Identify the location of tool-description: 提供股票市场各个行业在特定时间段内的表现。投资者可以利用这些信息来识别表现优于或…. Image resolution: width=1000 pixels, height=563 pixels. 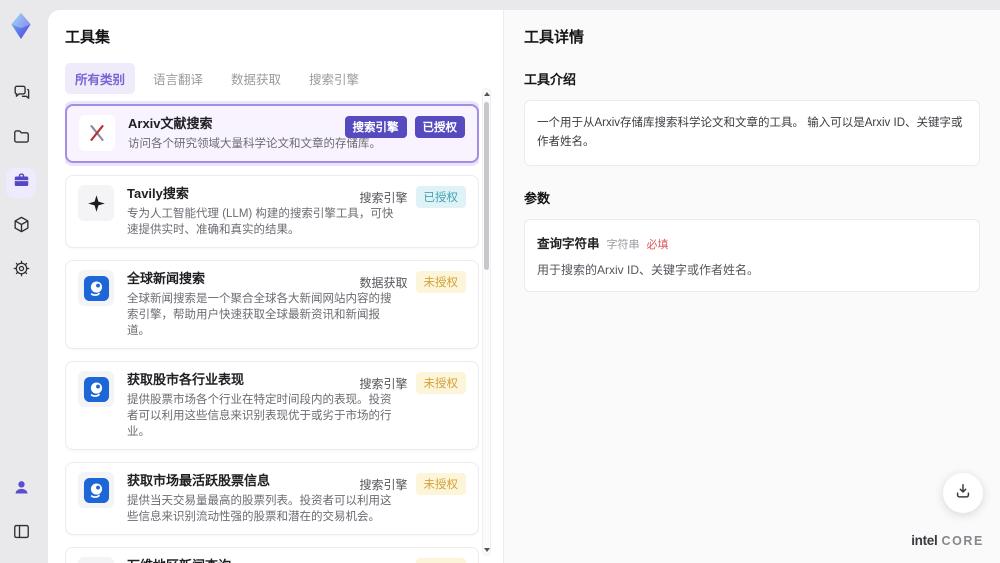
(259, 416).